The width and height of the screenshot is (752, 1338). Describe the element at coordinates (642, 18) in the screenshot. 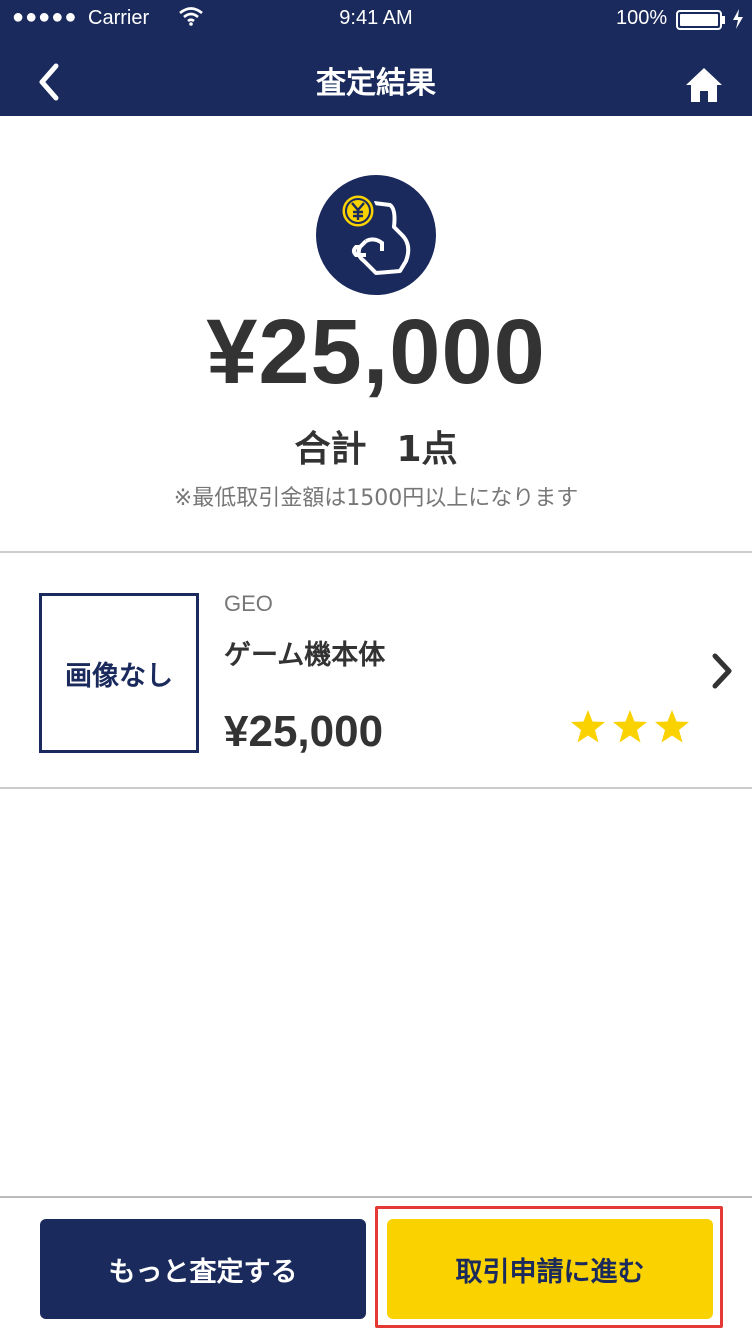

I see `battery-percent: 100%` at that location.